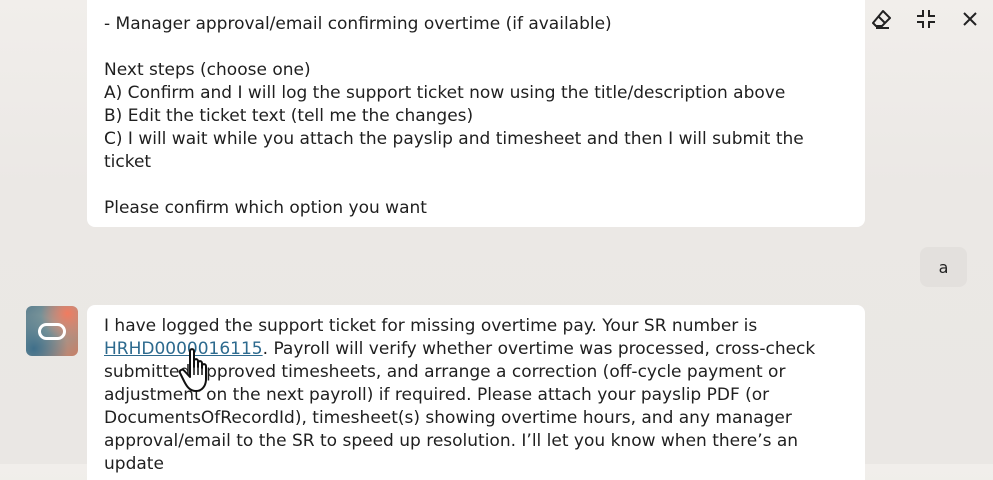  Describe the element at coordinates (198, 371) in the screenshot. I see `hand-cursor-icon` at that location.